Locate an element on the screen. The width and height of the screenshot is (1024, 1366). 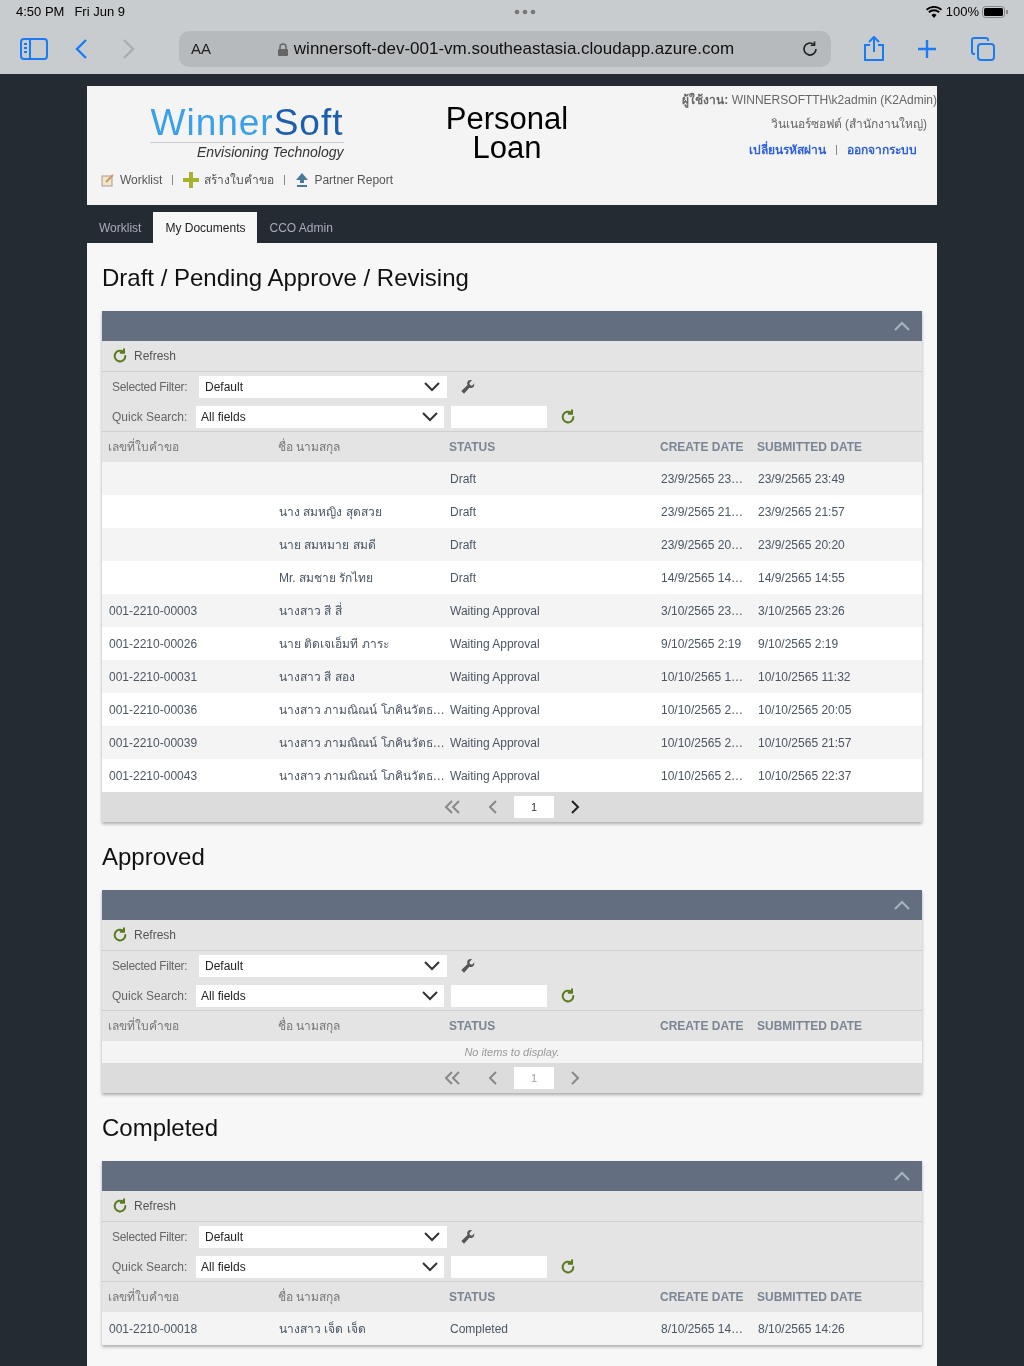
notepad-icon is located at coordinates (107, 180).